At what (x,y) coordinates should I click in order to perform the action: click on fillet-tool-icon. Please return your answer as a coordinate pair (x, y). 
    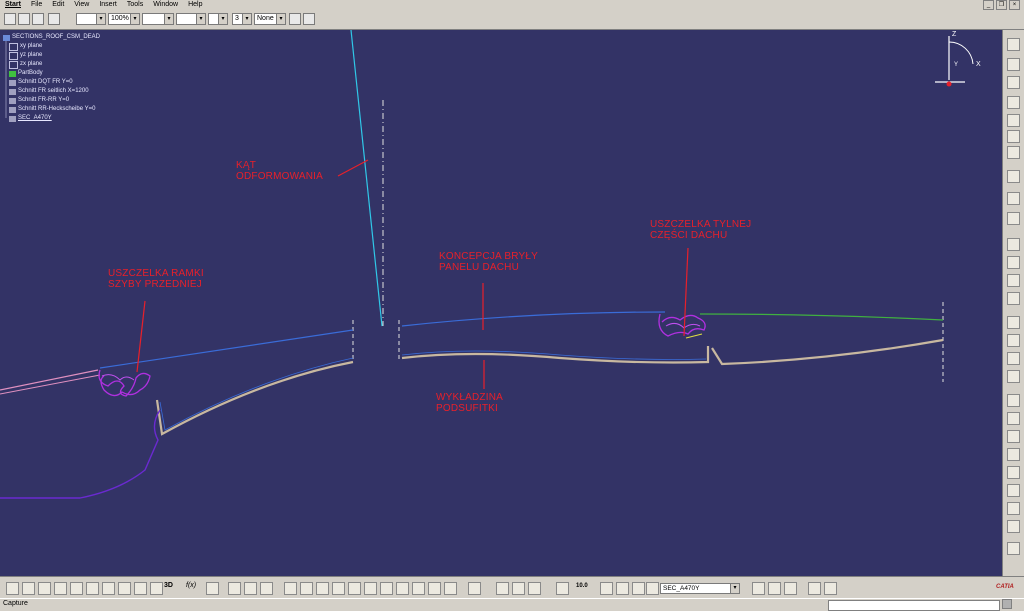
    Looking at the image, I should click on (1013, 358).